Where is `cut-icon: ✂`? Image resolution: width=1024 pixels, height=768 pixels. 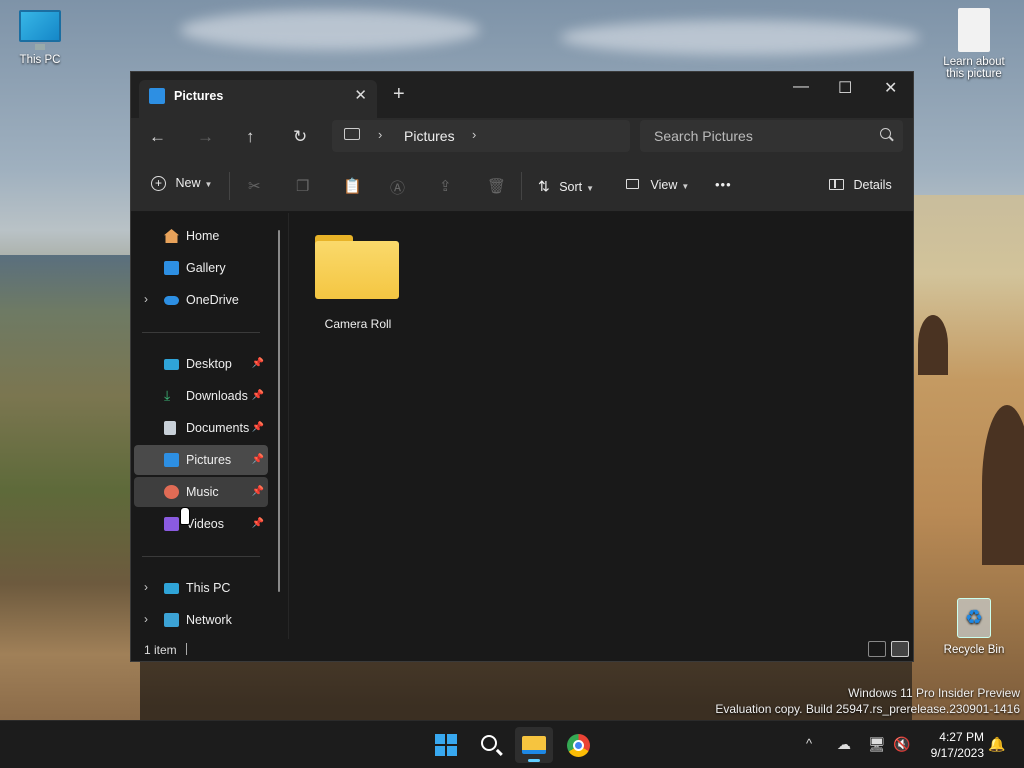
cut-icon: ✂ is located at coordinates (254, 186).